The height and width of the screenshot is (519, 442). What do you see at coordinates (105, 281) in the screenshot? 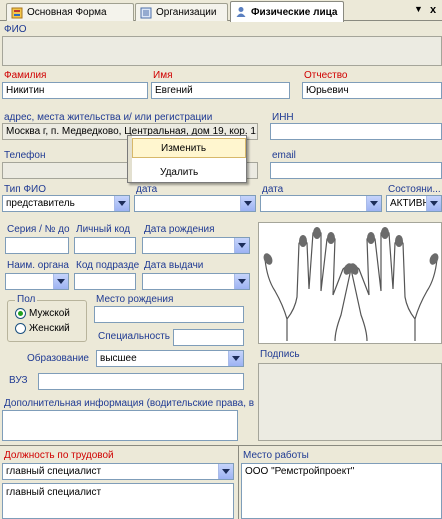
I see `division-code-field` at bounding box center [105, 281].